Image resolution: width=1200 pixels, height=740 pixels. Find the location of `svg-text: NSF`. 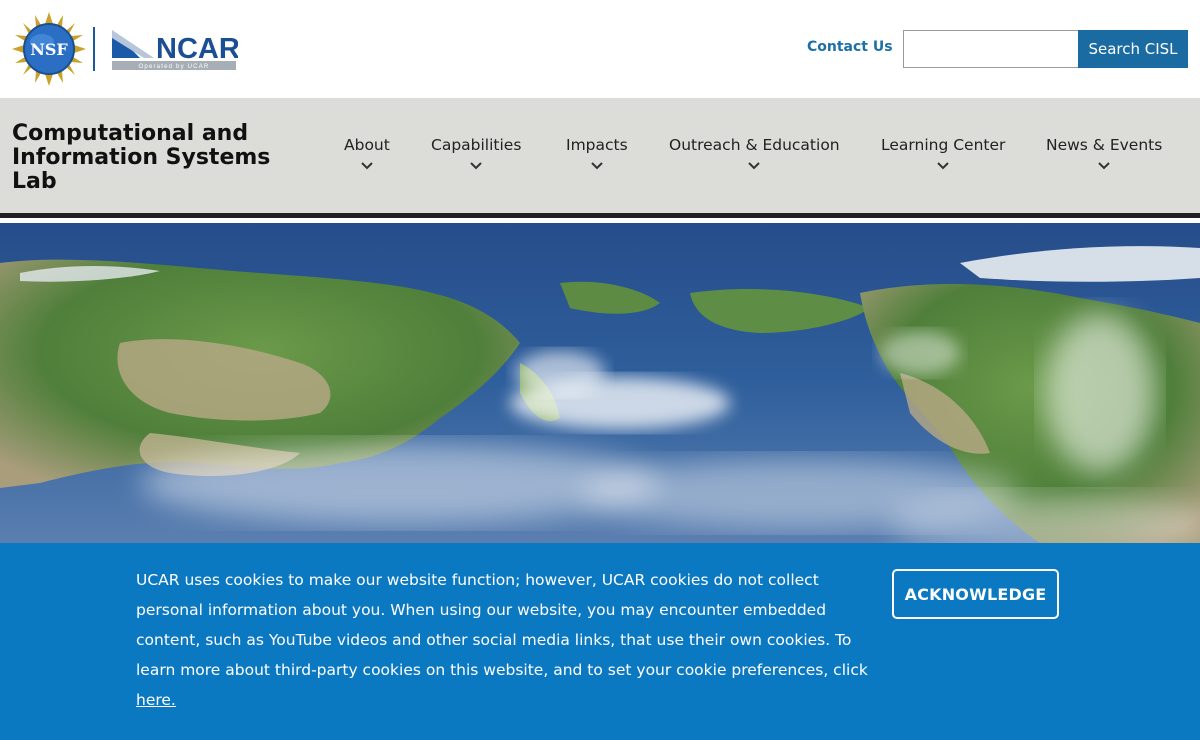

svg-text: NSF is located at coordinates (49, 49).